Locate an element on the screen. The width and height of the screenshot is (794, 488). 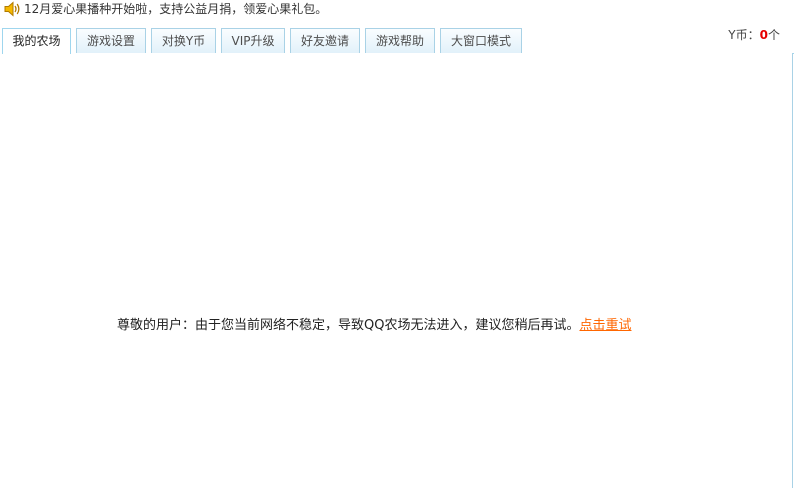
tab-game-settings: 游戏设置 is located at coordinates (111, 40).